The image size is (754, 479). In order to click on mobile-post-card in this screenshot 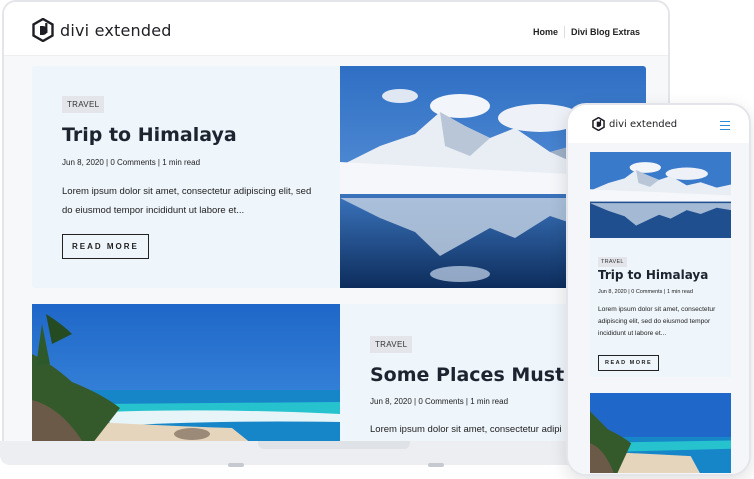, I will do `click(660, 433)`.